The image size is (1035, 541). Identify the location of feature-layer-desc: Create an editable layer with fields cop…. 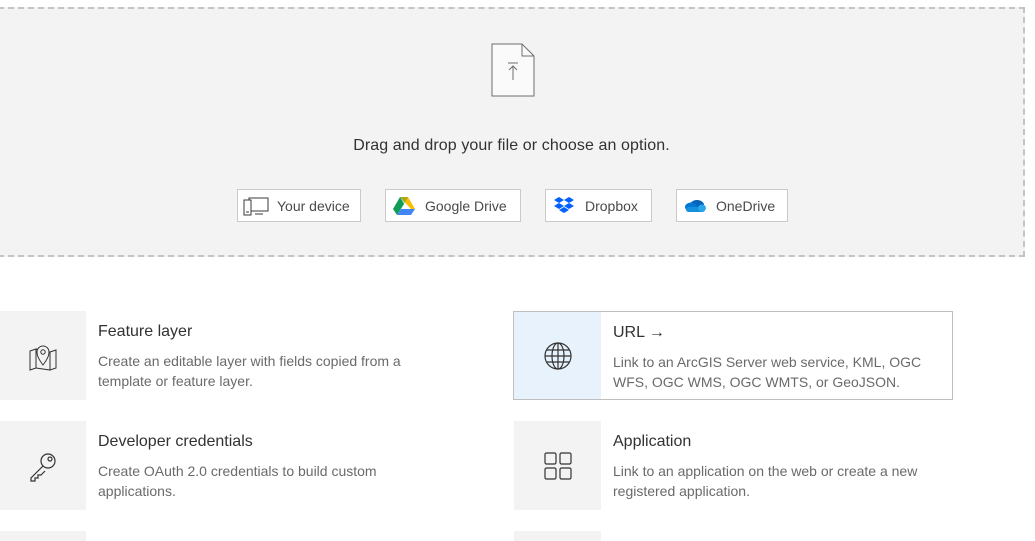
(249, 371).